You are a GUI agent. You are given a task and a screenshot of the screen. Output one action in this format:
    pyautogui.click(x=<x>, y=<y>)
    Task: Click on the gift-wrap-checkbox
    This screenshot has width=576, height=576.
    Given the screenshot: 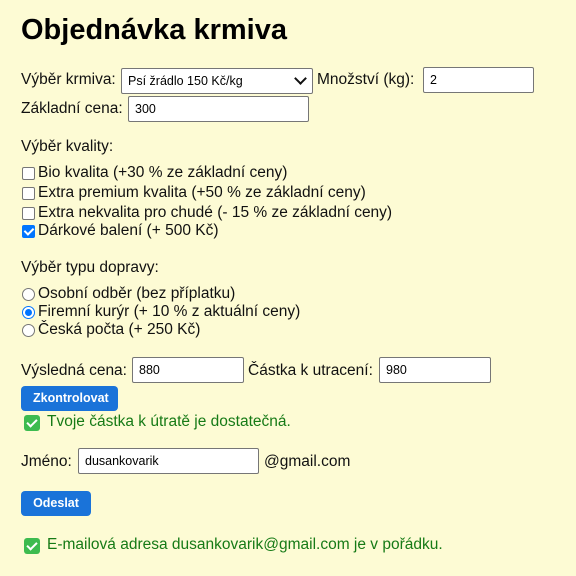 What is the action you would take?
    pyautogui.click(x=28, y=231)
    